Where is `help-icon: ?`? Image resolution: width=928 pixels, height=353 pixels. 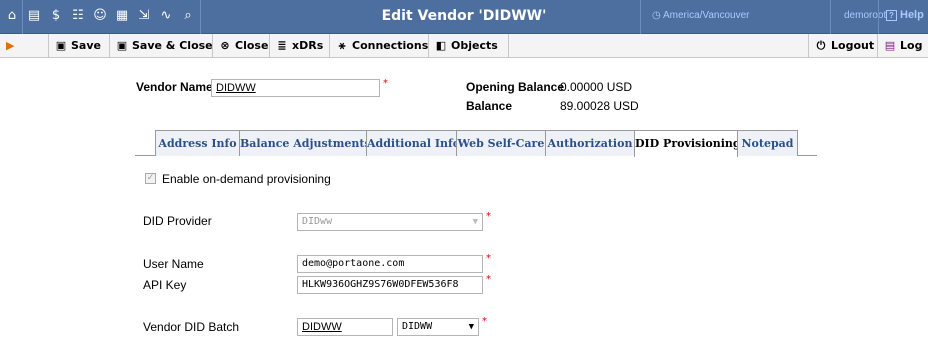 help-icon: ? is located at coordinates (891, 15).